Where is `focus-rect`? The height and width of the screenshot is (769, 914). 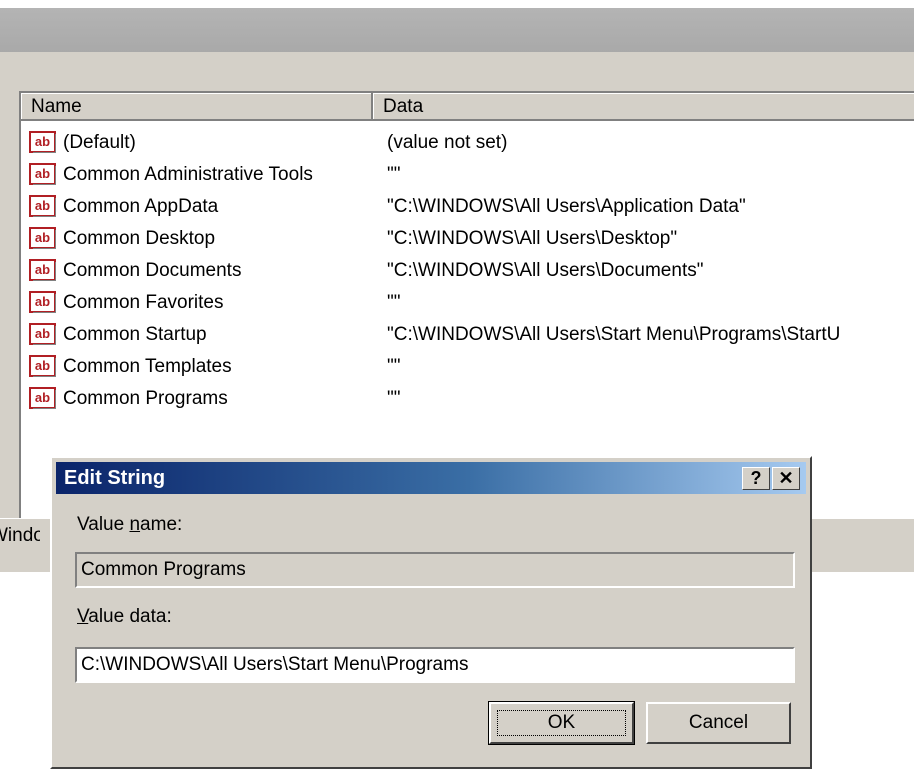
focus-rect is located at coordinates (561, 723).